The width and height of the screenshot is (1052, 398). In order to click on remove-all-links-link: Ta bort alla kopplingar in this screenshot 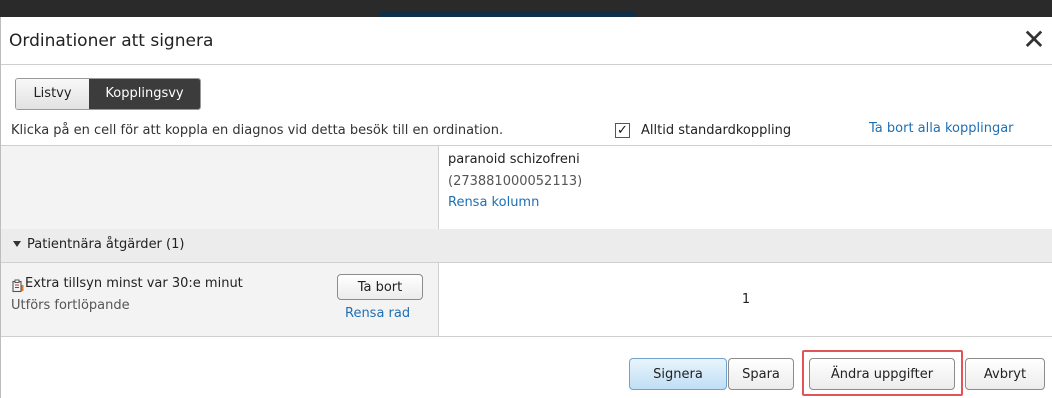, I will do `click(941, 128)`.